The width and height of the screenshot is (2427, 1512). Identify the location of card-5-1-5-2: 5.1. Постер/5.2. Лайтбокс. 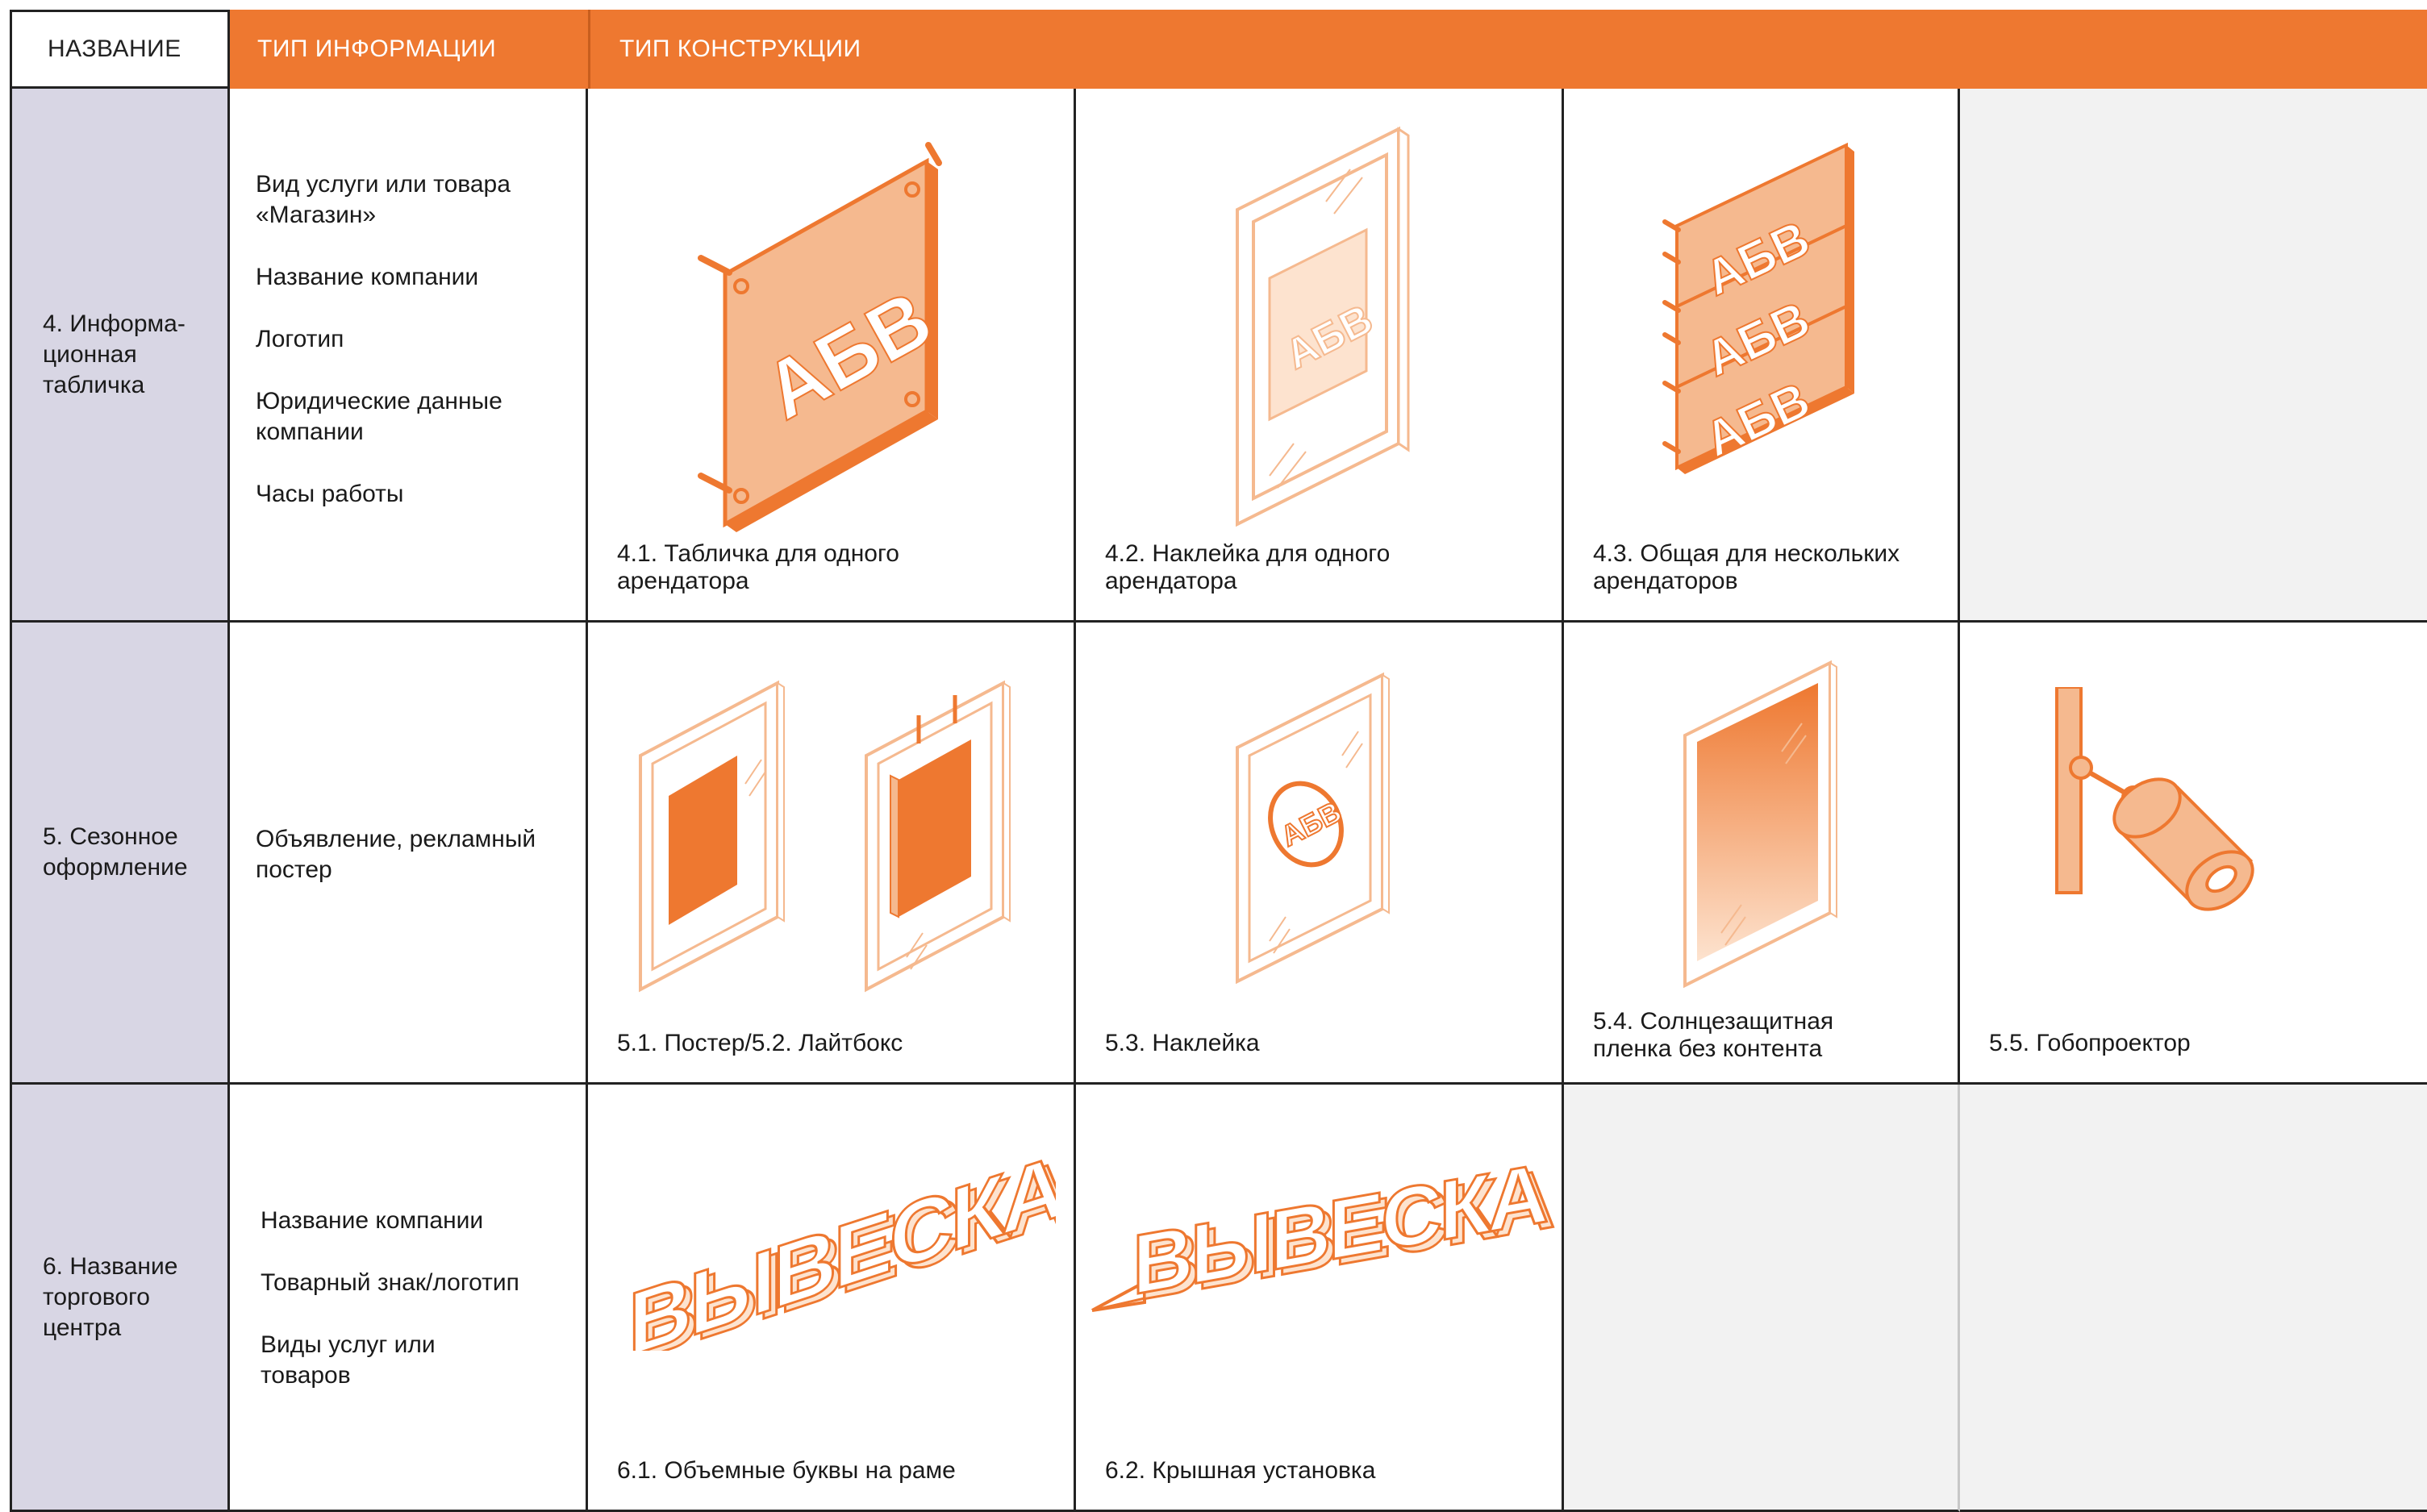
(832, 854).